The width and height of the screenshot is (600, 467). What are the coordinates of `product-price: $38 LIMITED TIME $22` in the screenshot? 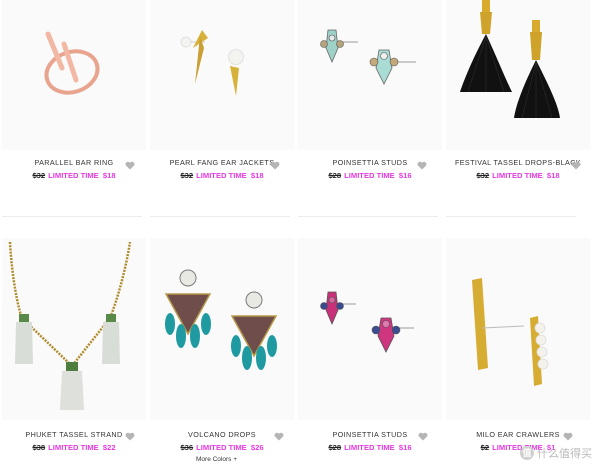 It's located at (74, 447).